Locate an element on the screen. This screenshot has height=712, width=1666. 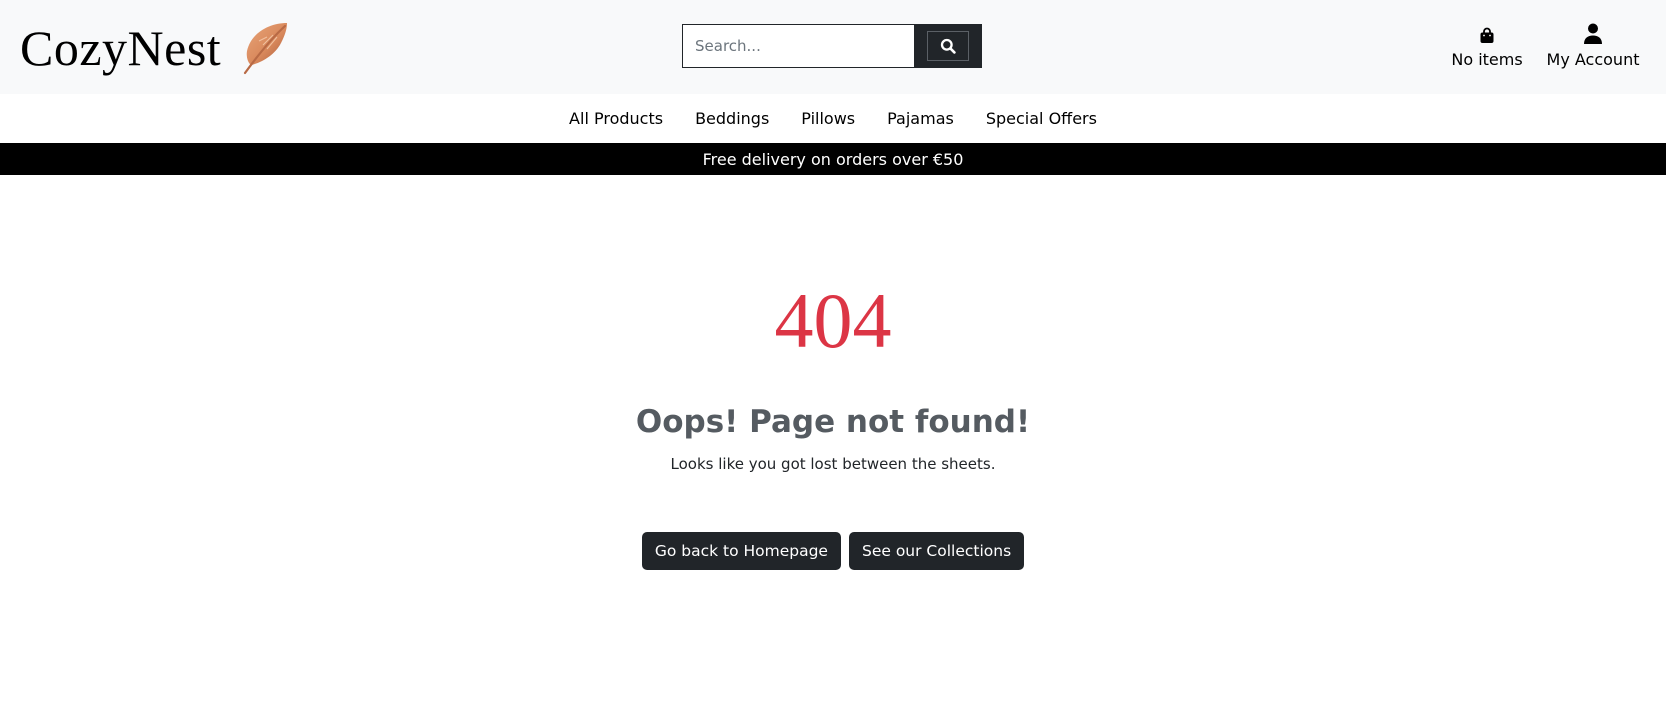
nav-item-beddings: Beddings is located at coordinates (732, 118).